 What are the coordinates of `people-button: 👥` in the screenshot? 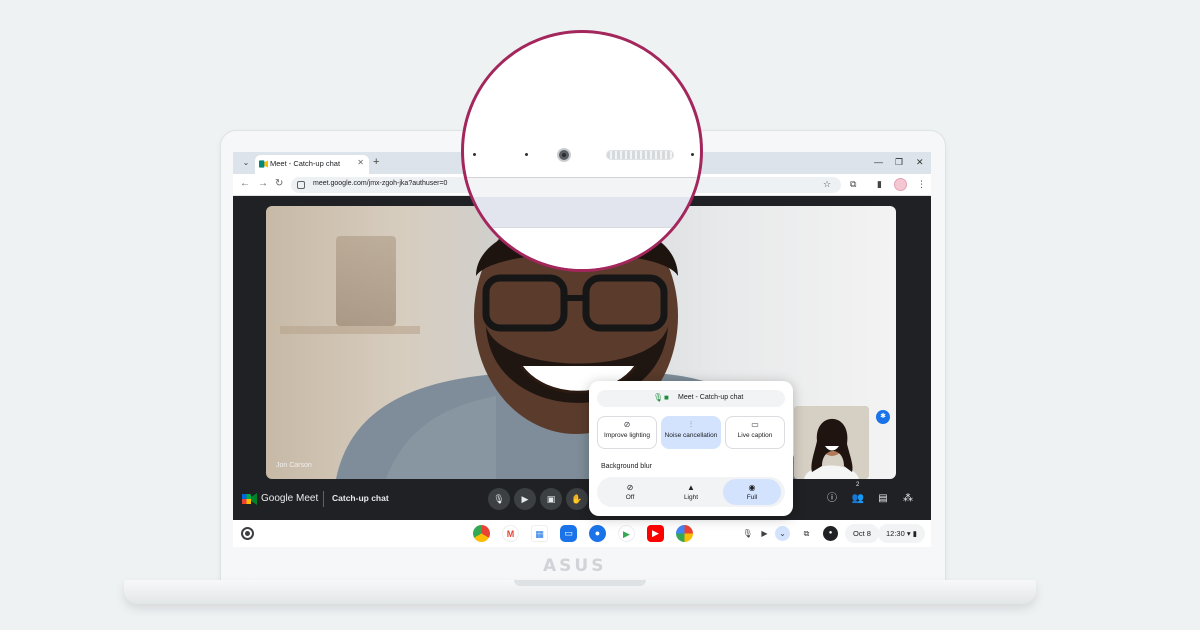 It's located at (858, 499).